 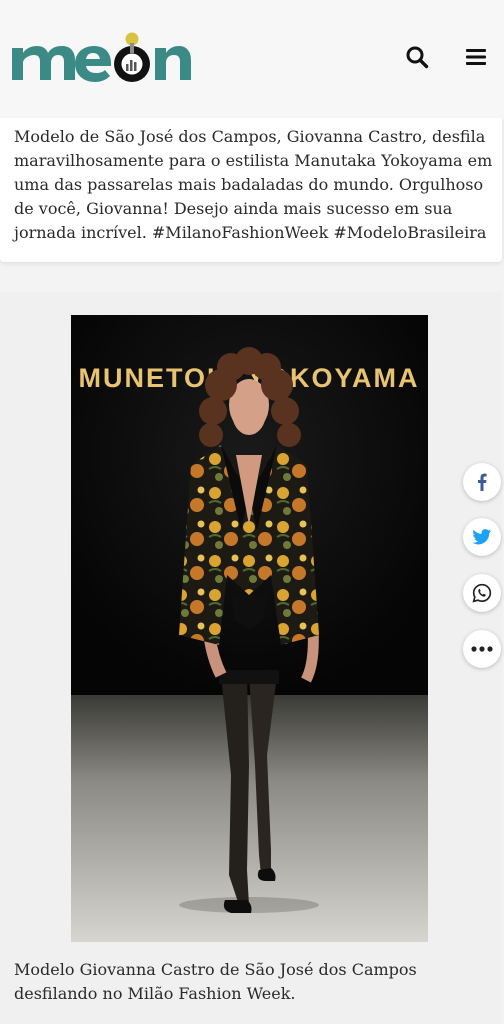 What do you see at coordinates (101, 58) in the screenshot?
I see `meon-logo` at bounding box center [101, 58].